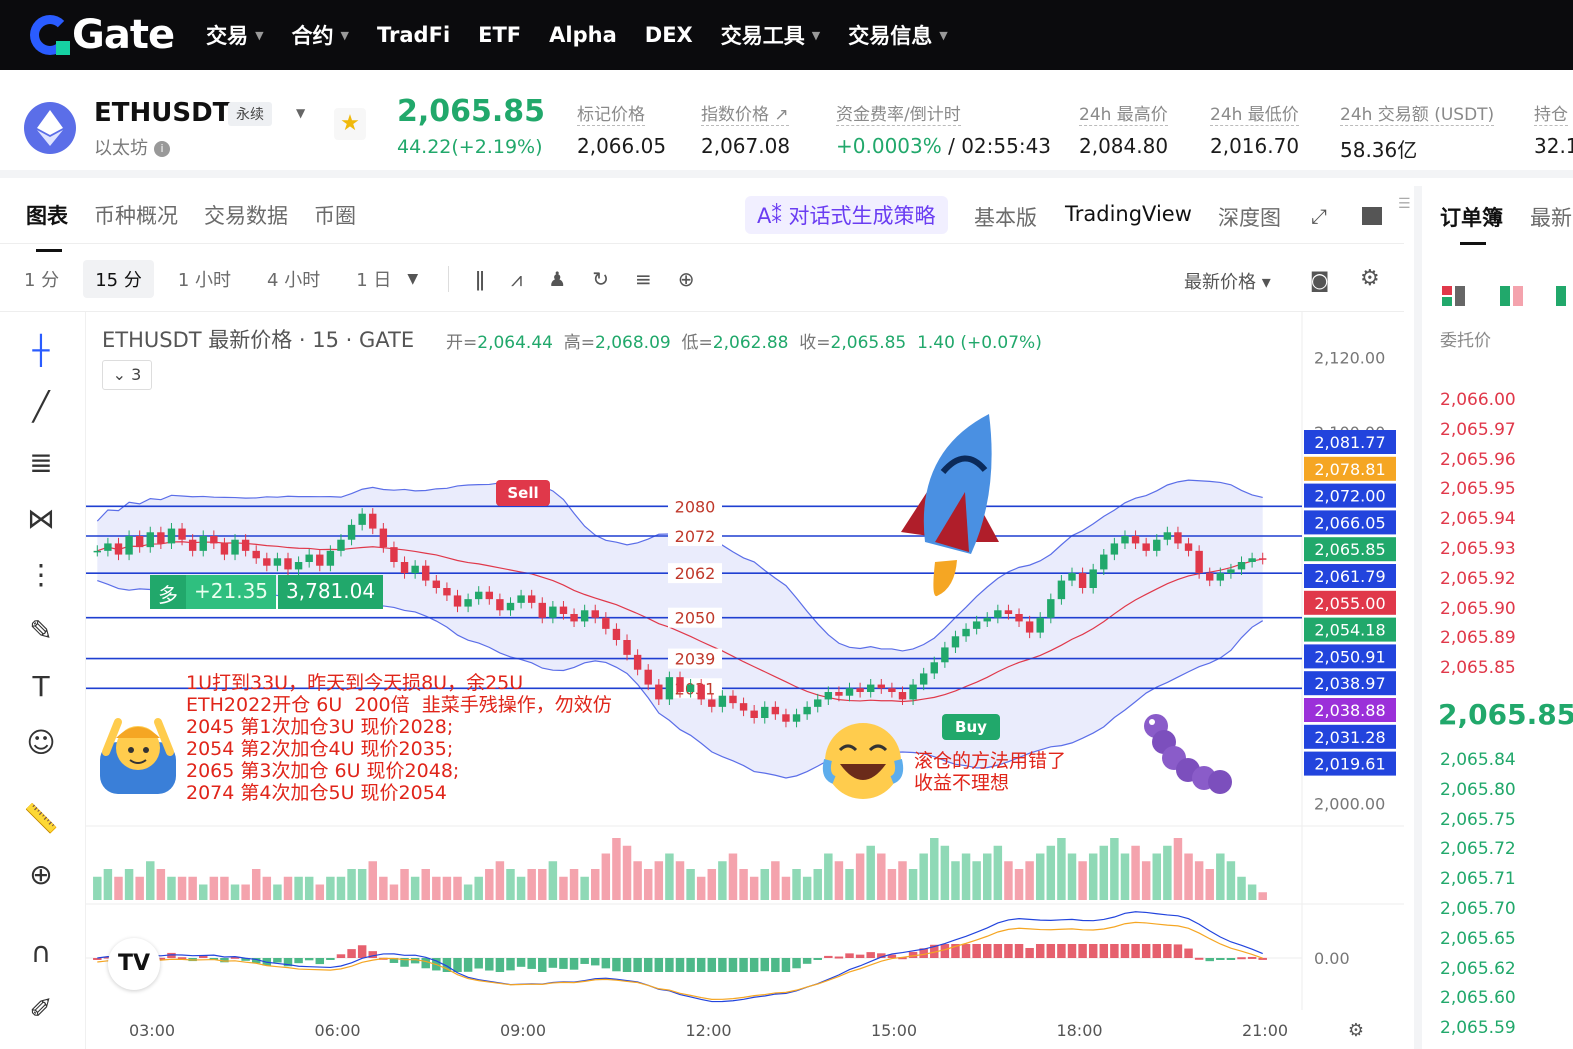  Describe the element at coordinates (350, 124) in the screenshot. I see `favorite-star-icon: ★` at that location.